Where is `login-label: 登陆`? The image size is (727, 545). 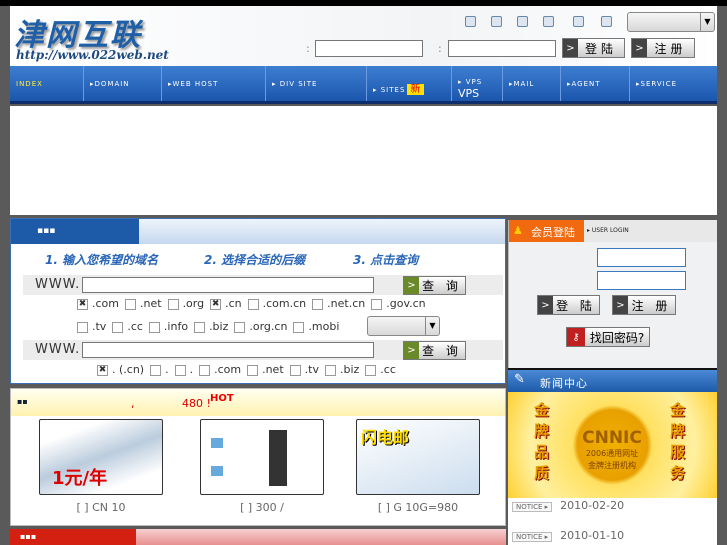 login-label: 登陆 is located at coordinates (600, 48).